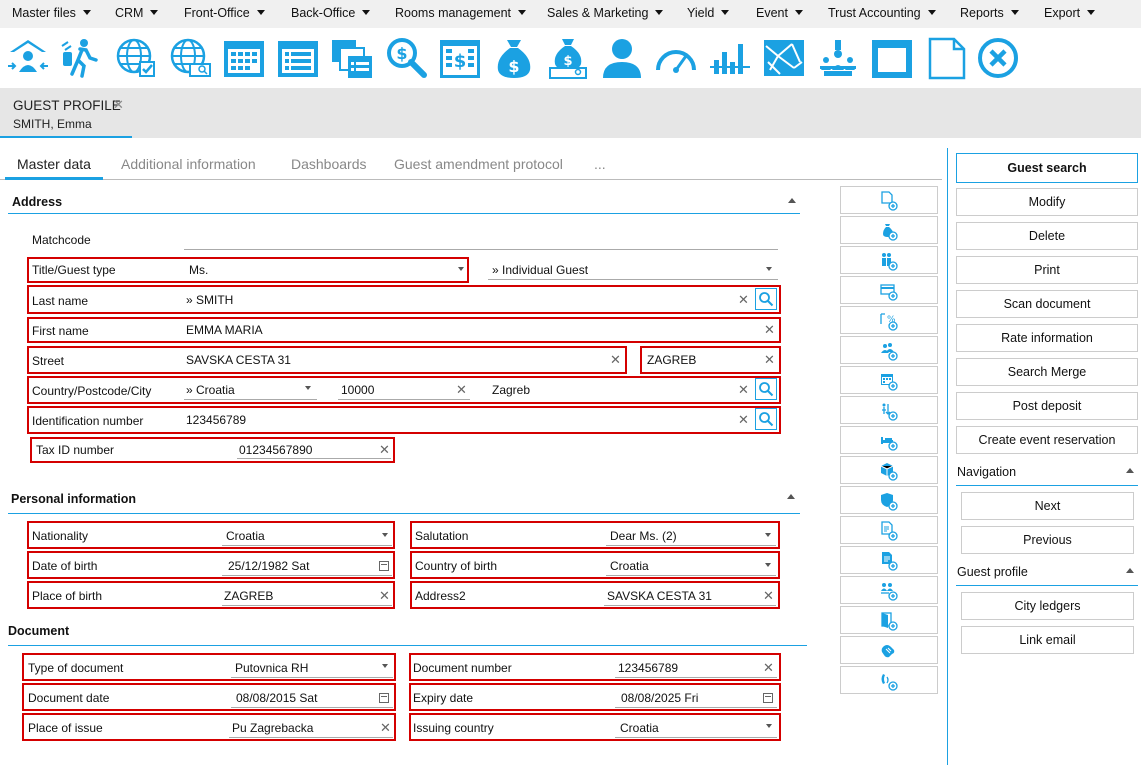 The image size is (1141, 765). What do you see at coordinates (1047, 304) in the screenshot?
I see `scan-document-button: Scan document` at bounding box center [1047, 304].